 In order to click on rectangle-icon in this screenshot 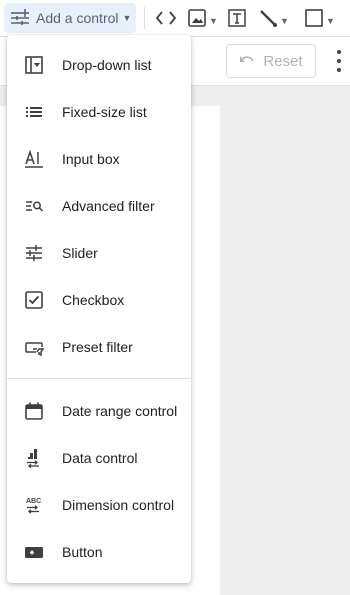, I will do `click(314, 20)`.